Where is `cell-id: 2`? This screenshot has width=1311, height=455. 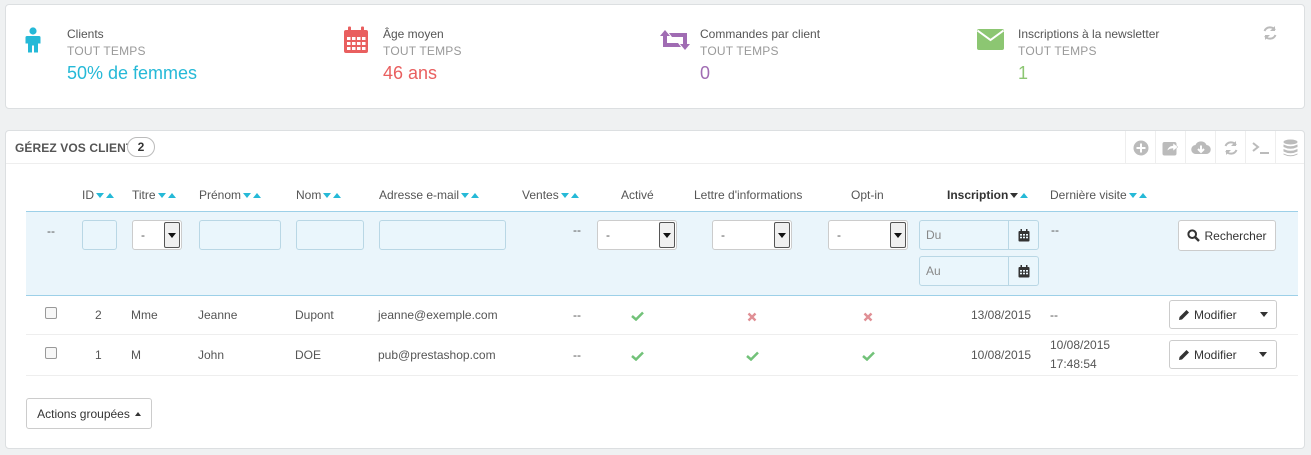
cell-id: 2 is located at coordinates (98, 315).